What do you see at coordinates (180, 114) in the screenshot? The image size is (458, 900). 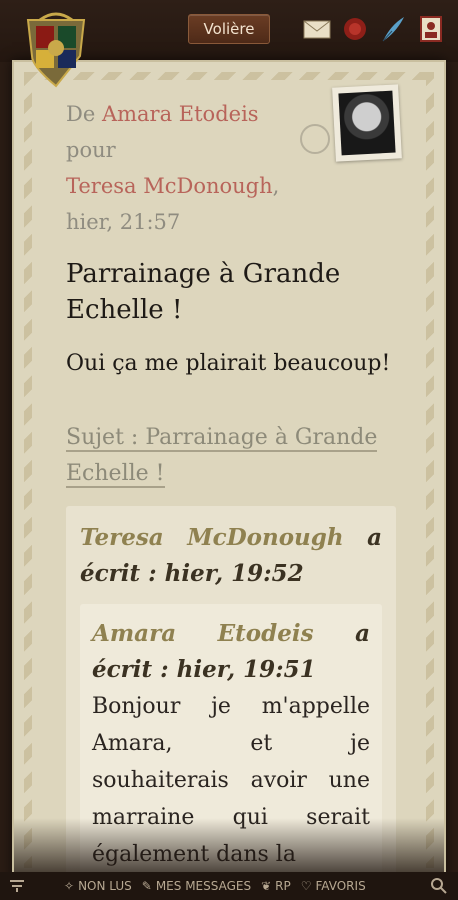 I see `sender-name-link: Amara Etodeis` at bounding box center [180, 114].